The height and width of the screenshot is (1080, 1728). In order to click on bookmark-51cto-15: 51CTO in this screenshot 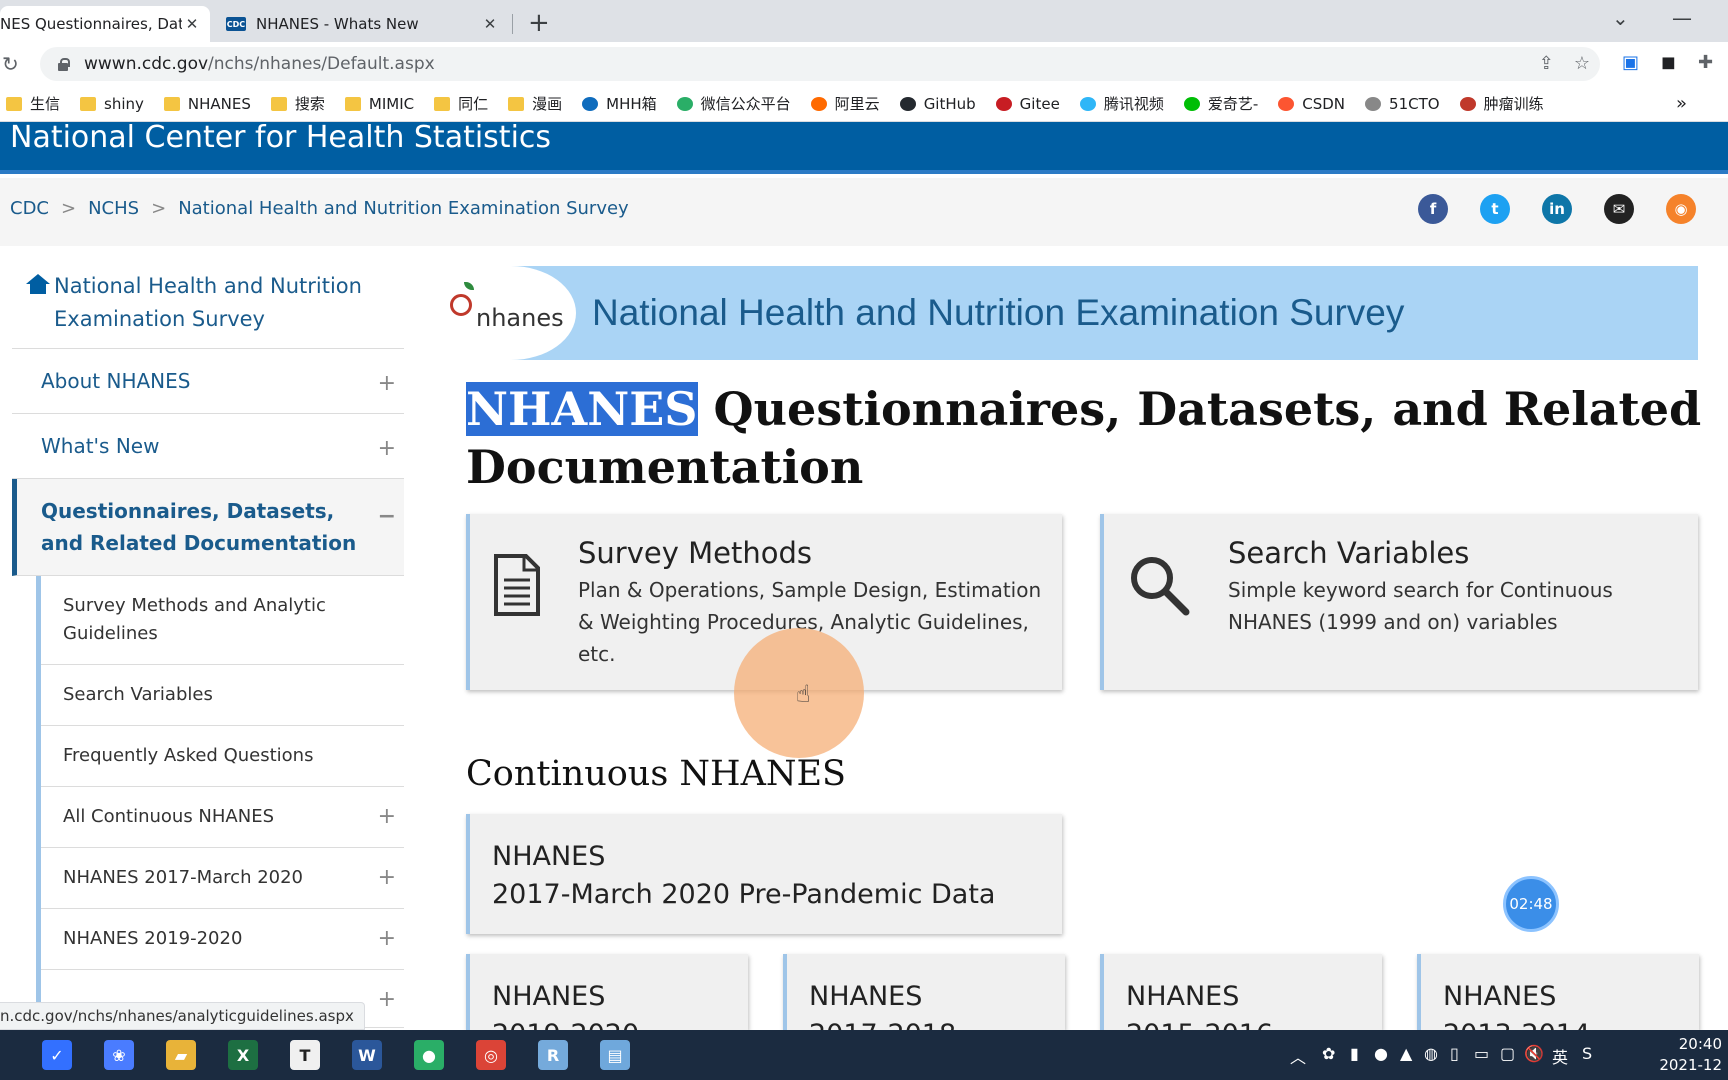, I will do `click(1402, 104)`.